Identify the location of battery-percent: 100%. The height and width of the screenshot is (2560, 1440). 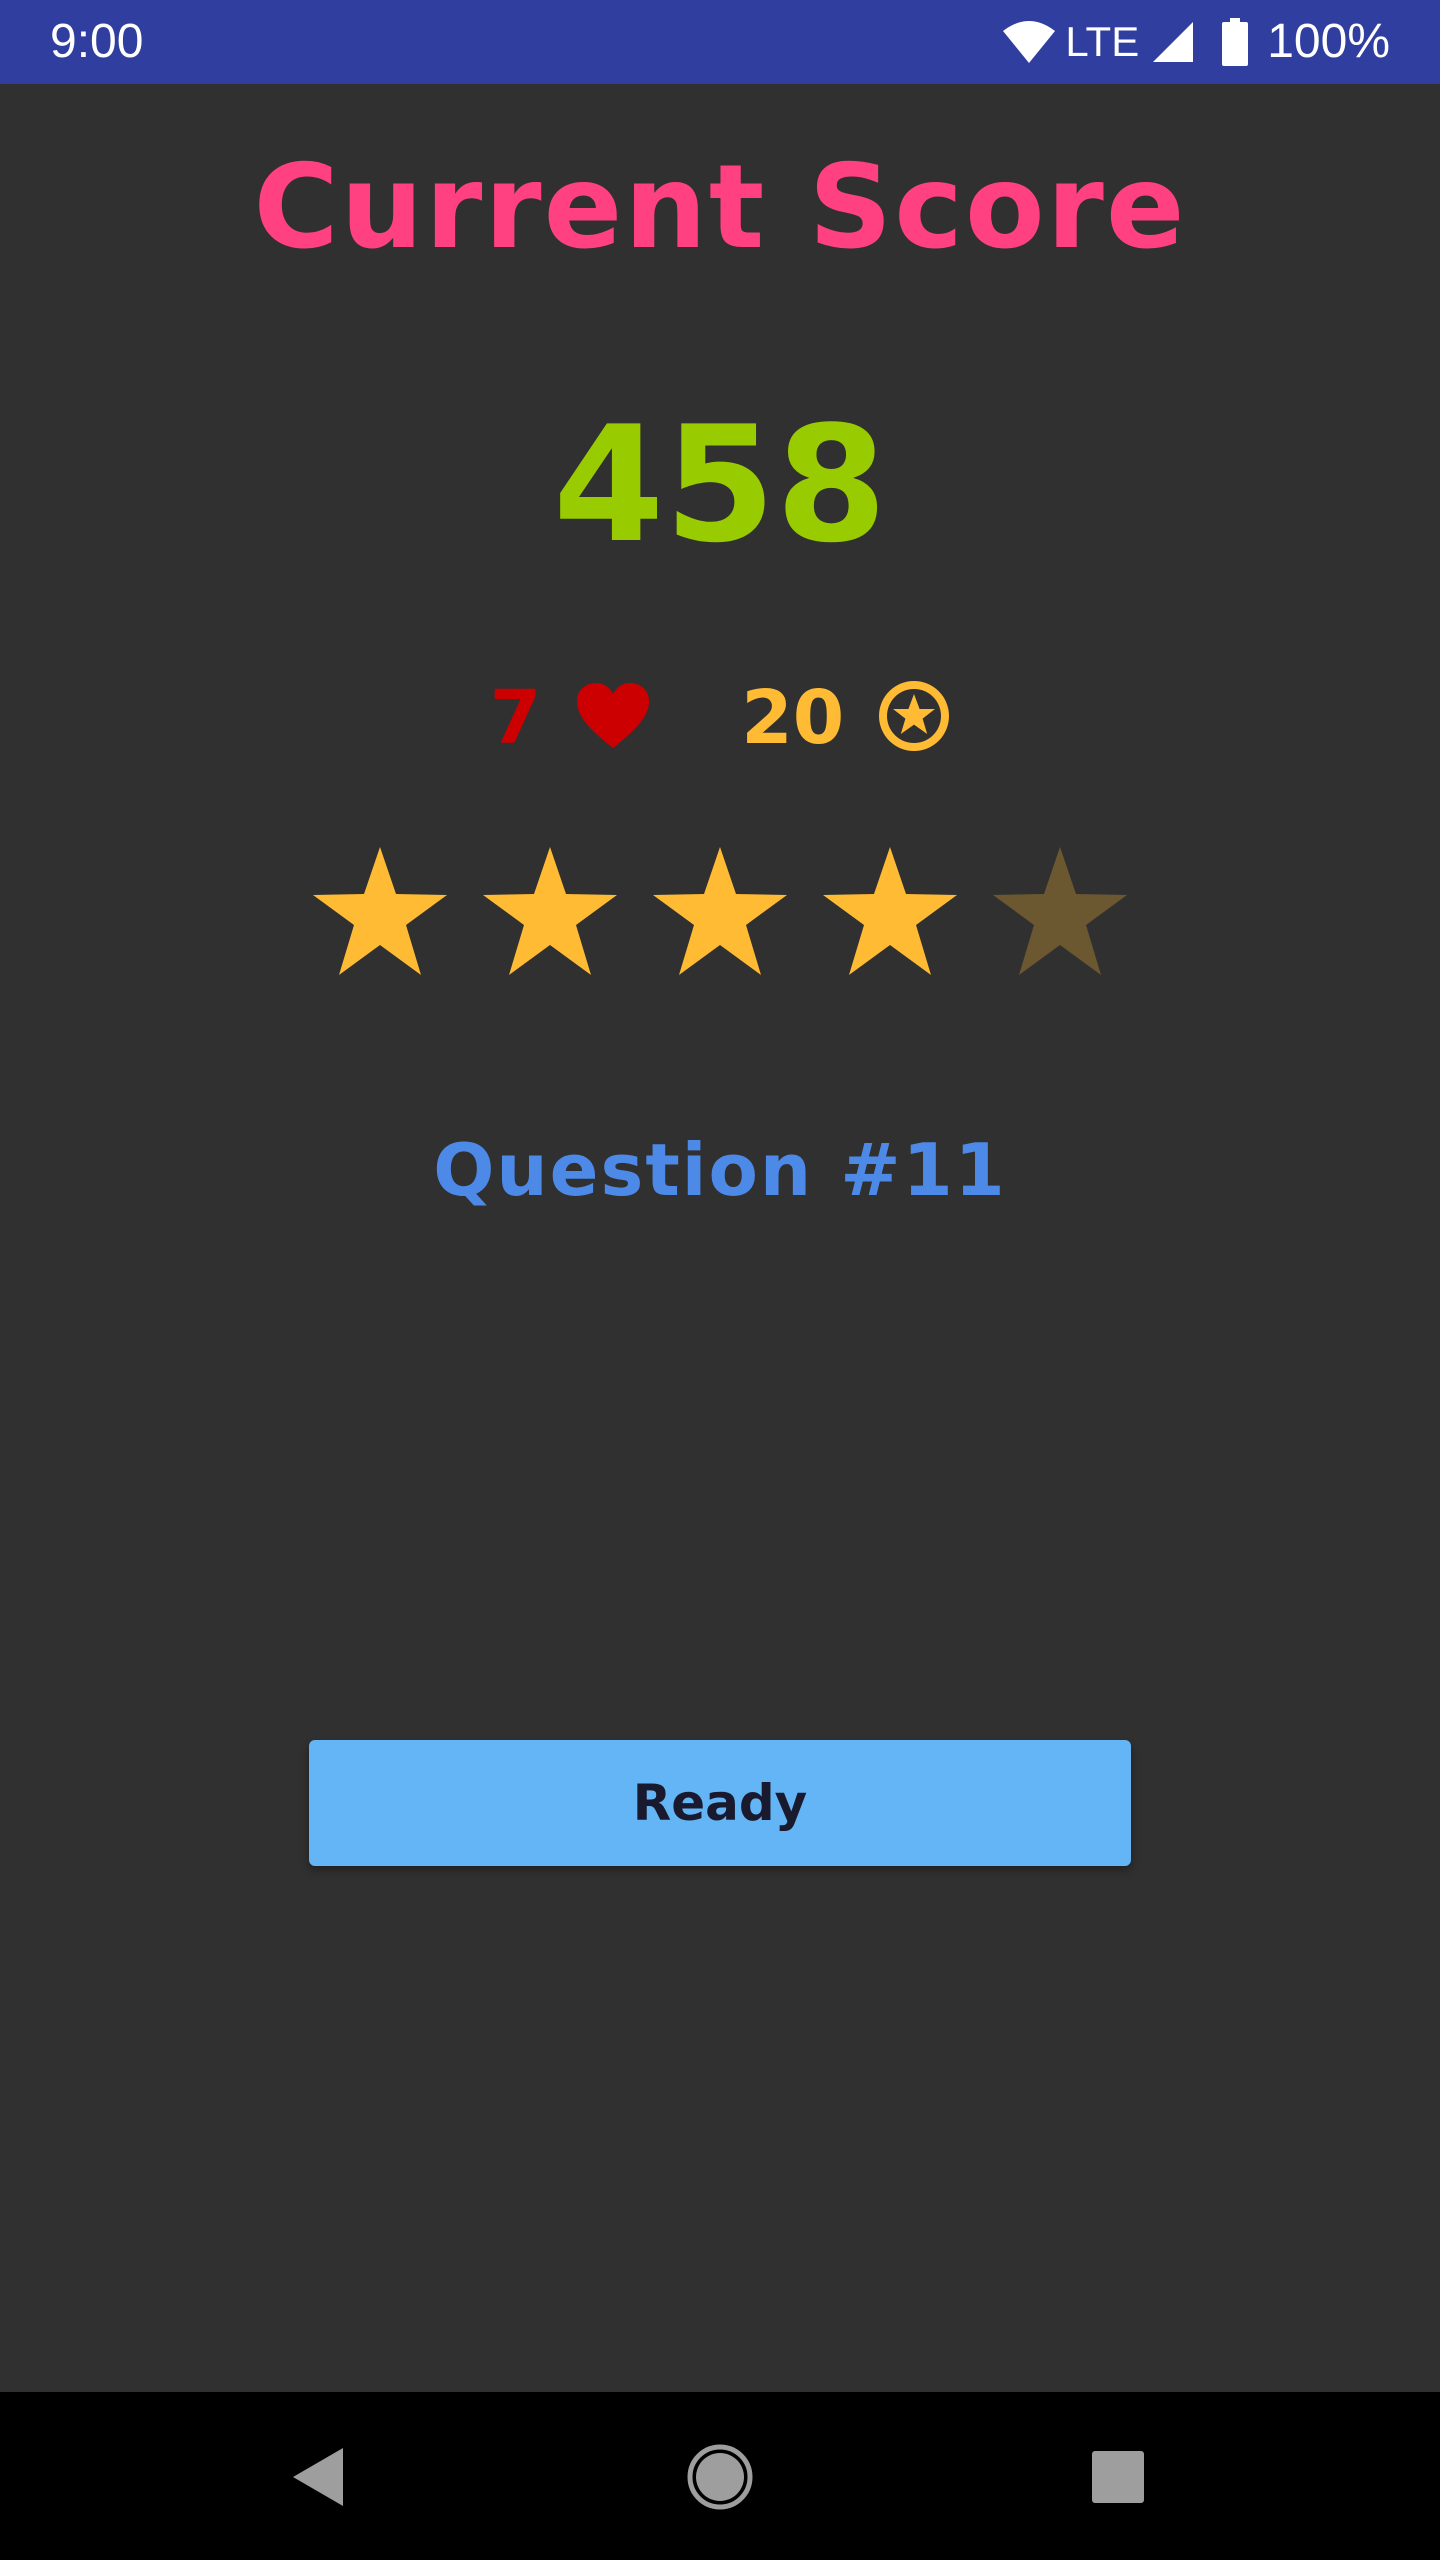
(1328, 41).